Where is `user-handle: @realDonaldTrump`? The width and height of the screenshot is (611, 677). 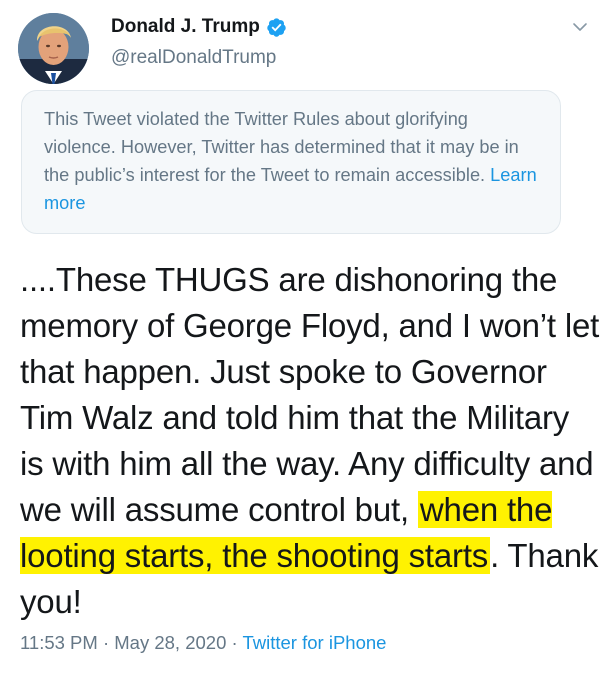
user-handle: @realDonaldTrump is located at coordinates (193, 58).